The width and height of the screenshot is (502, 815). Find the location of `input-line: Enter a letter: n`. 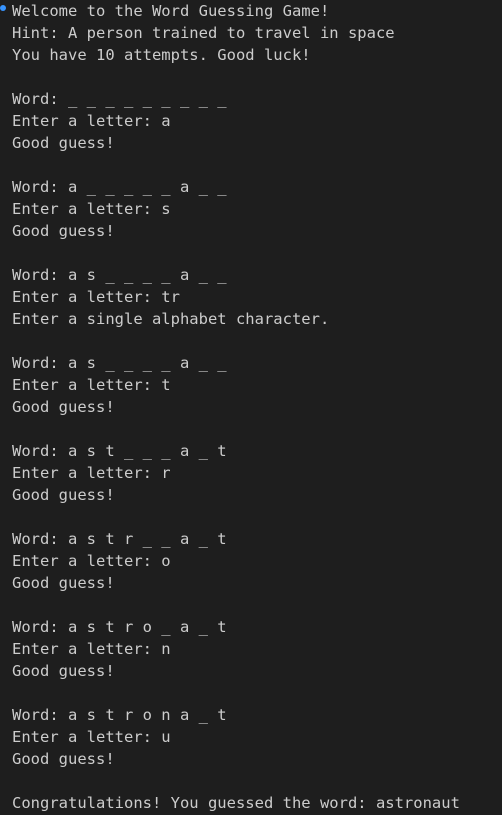

input-line: Enter a letter: n is located at coordinates (91, 649).